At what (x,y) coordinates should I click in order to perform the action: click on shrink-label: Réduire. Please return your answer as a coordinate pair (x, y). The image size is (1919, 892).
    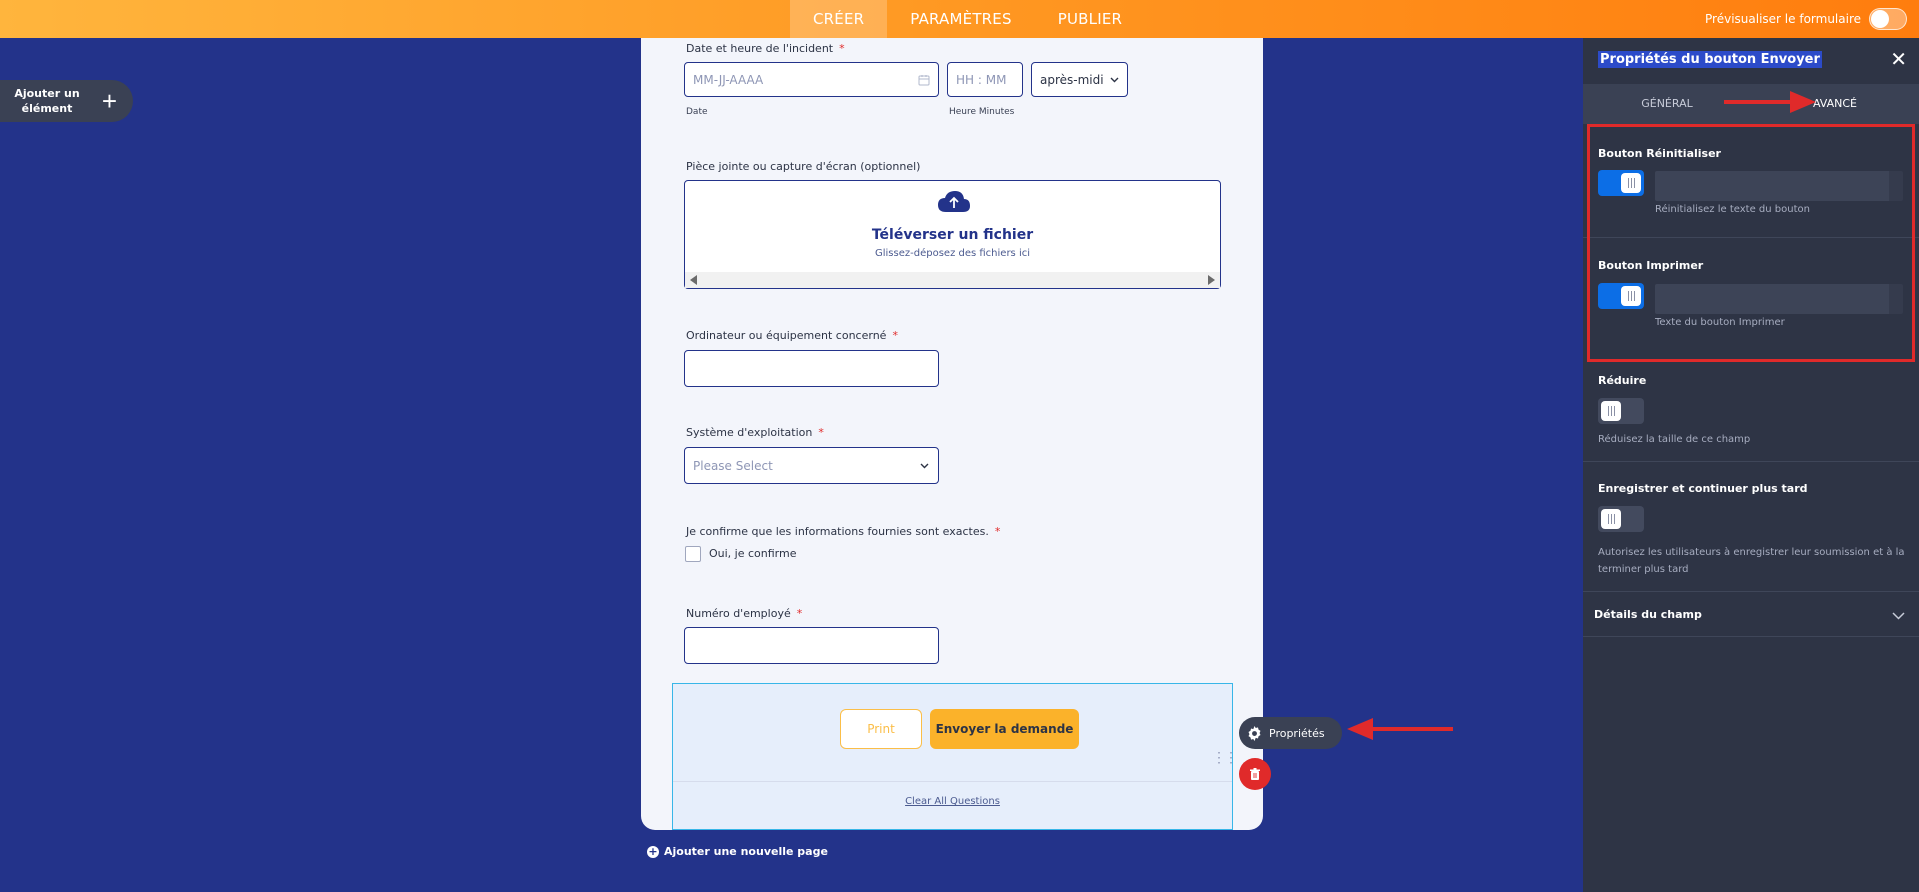
    Looking at the image, I should click on (1622, 380).